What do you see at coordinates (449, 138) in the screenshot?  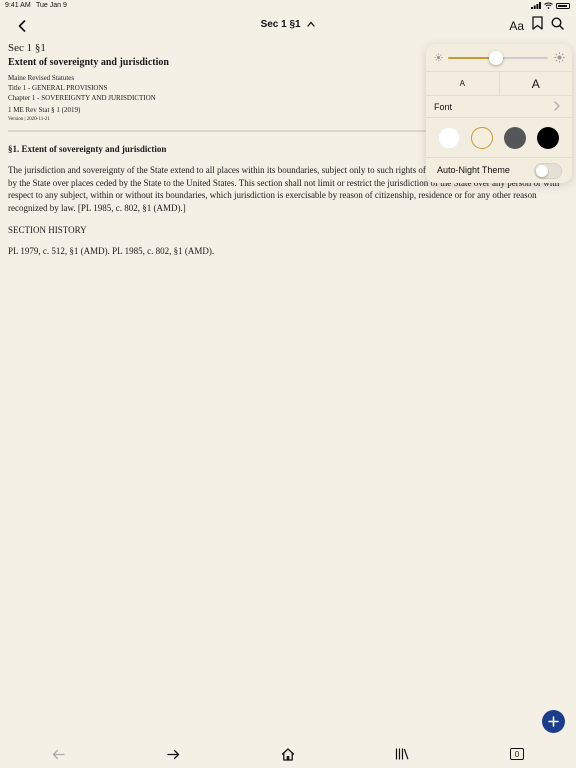 I see `theme-swatch-white` at bounding box center [449, 138].